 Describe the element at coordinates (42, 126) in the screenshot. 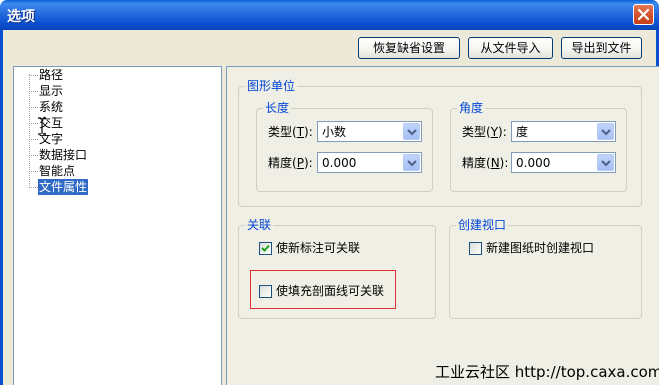

I see `text-cursor-icon` at that location.